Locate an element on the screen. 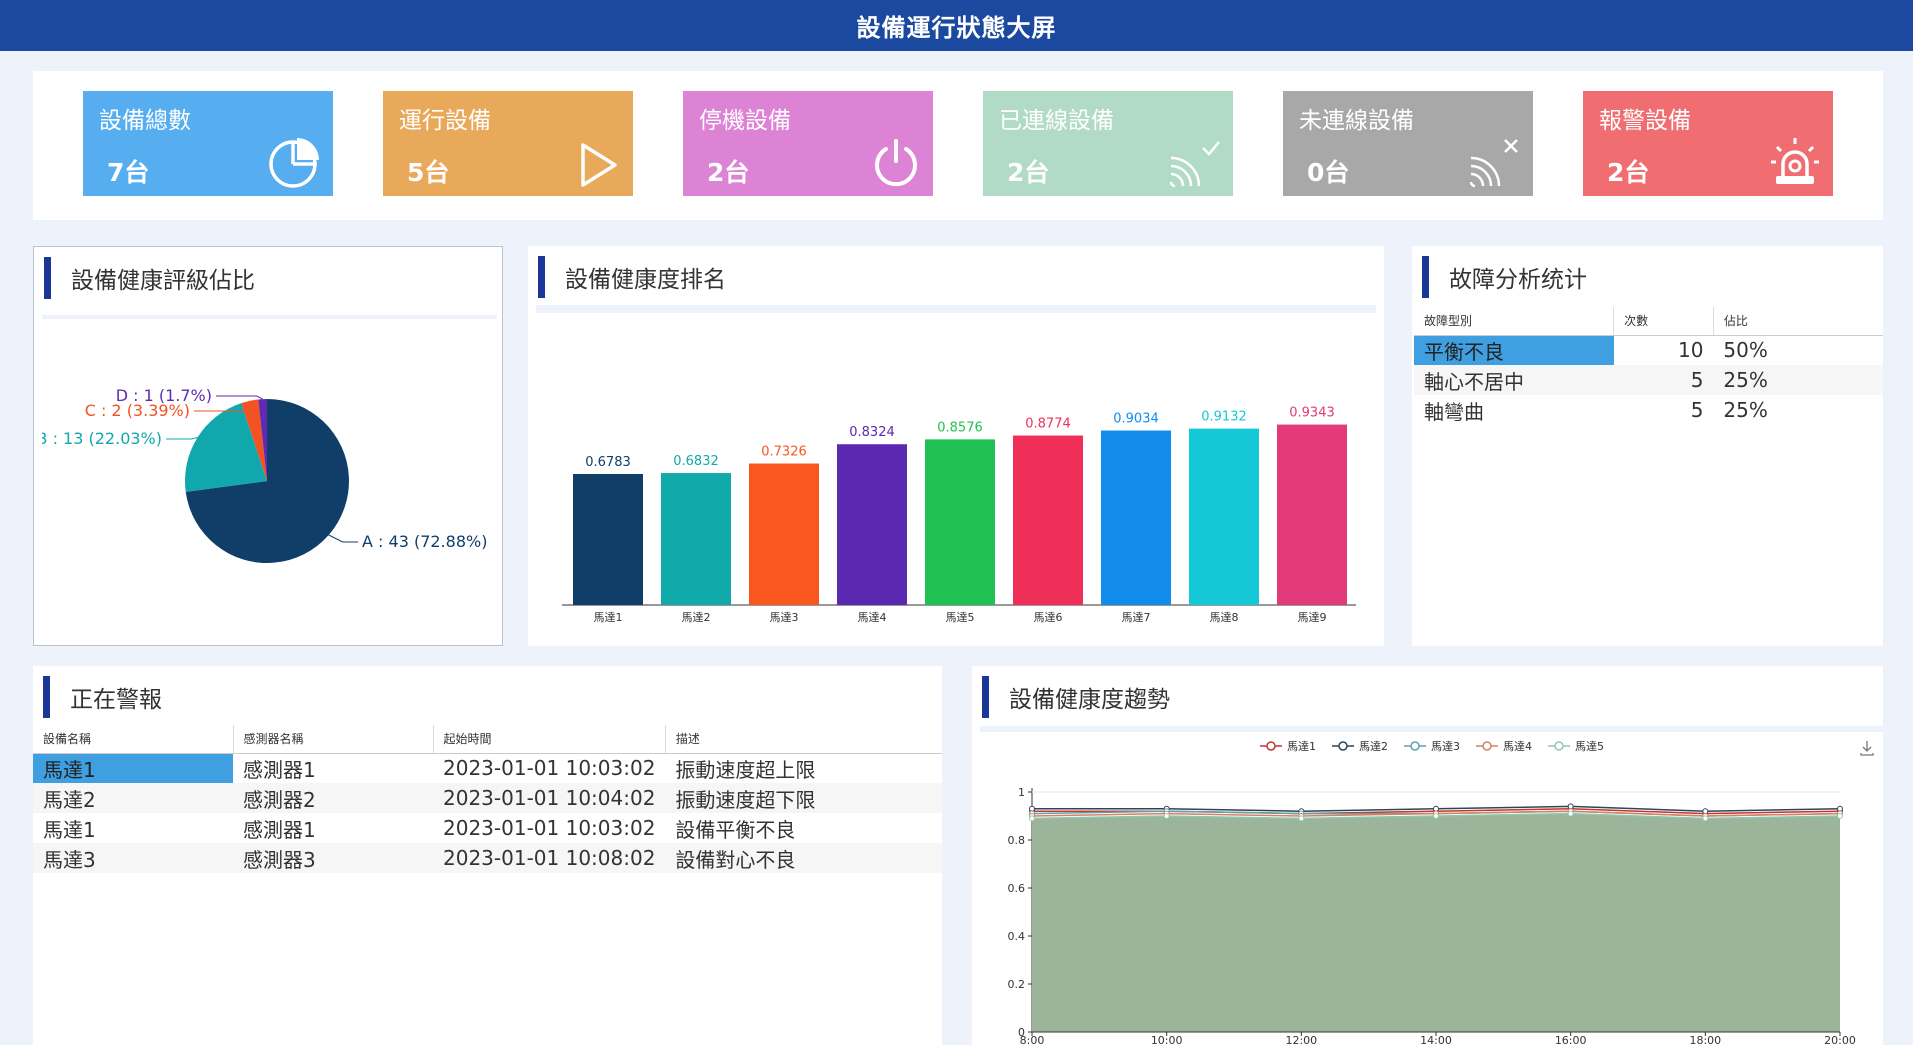 This screenshot has height=1045, width=1913. stat-label: 未連線設備 is located at coordinates (1356, 121).